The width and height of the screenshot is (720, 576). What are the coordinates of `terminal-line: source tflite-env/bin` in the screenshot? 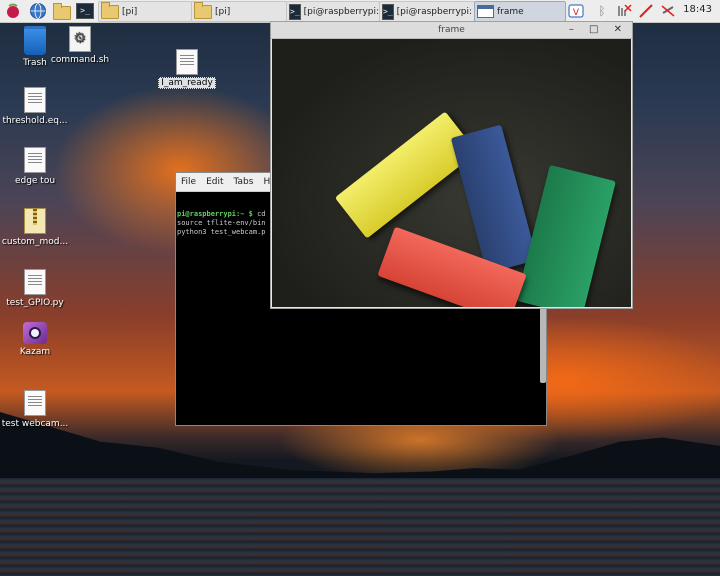 It's located at (221, 223).